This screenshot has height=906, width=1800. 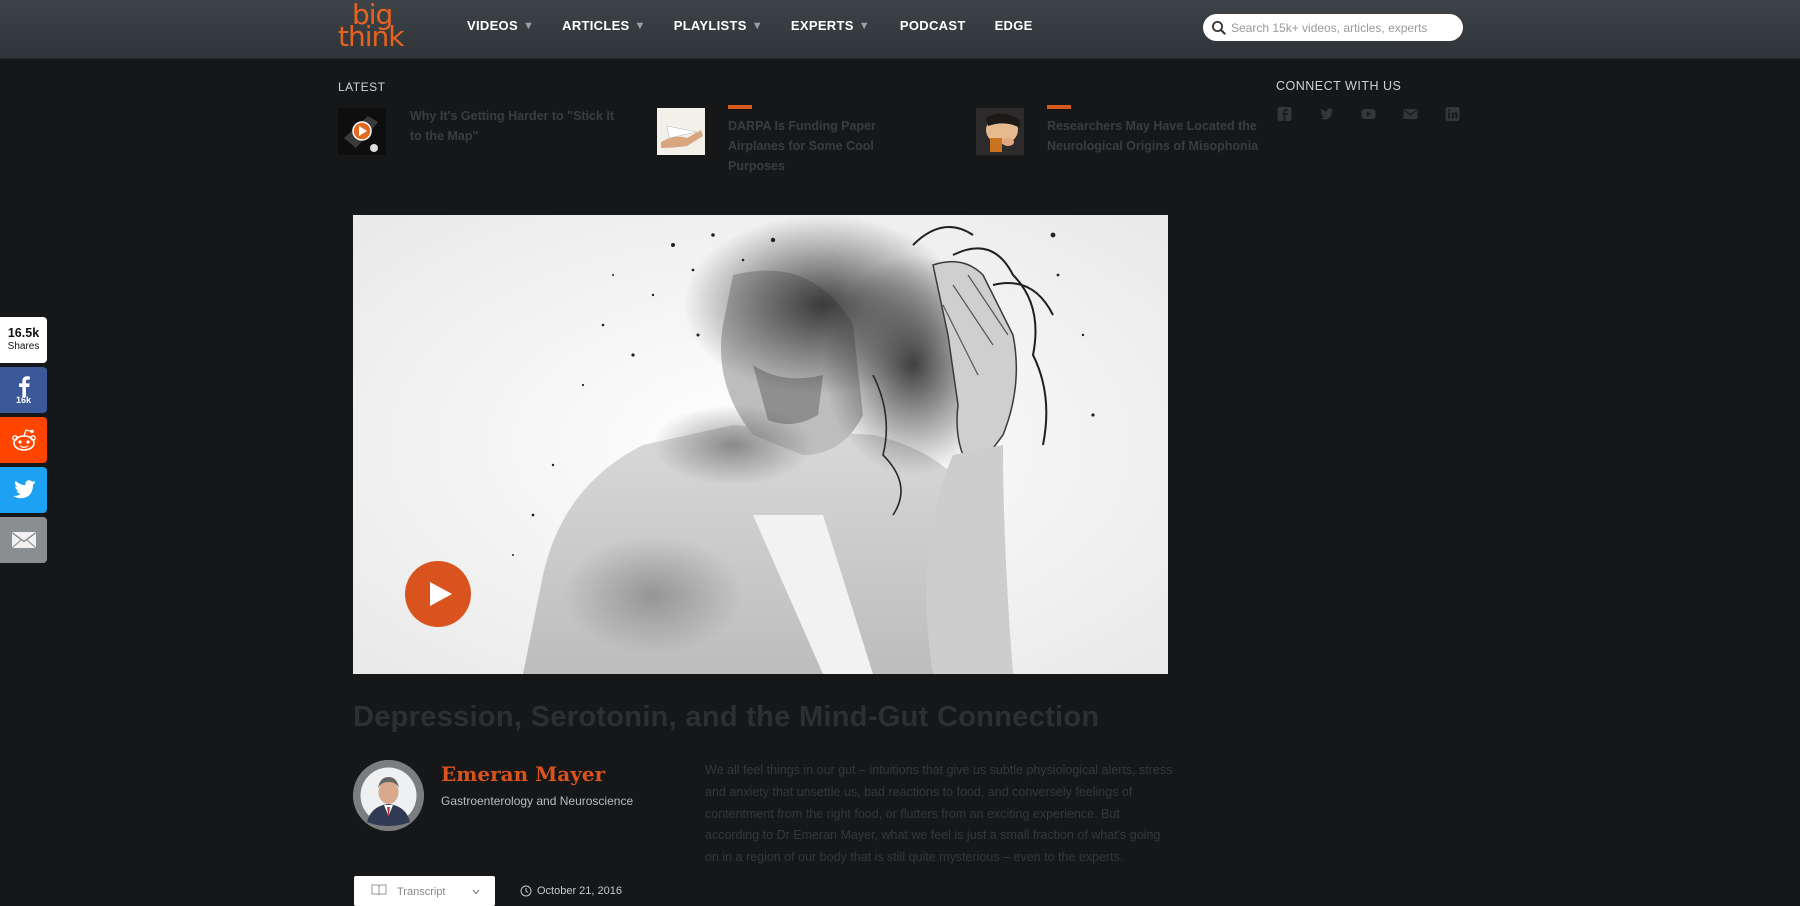 I want to click on email-share-button, so click(x=23, y=540).